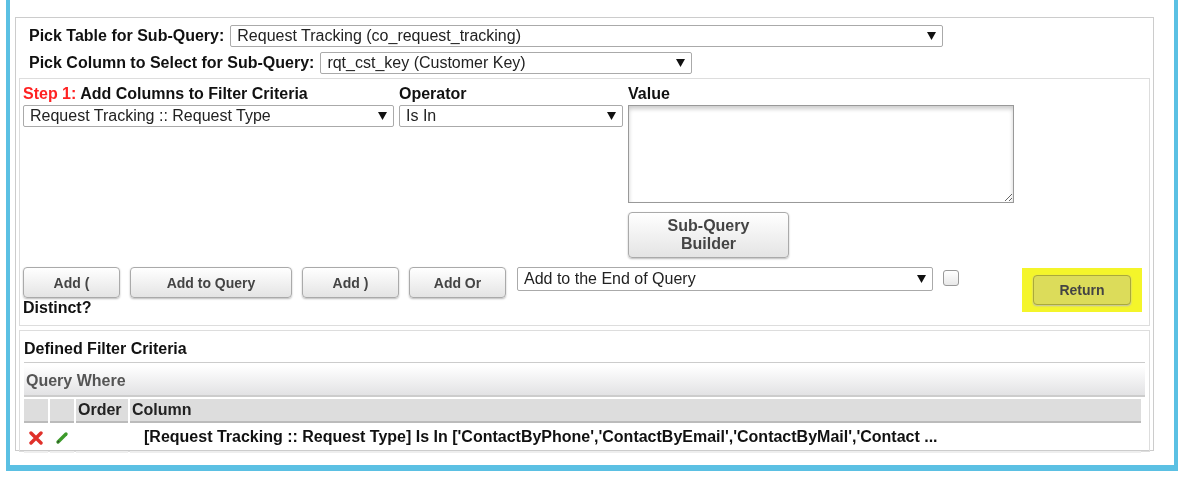 This screenshot has height=481, width=1188. I want to click on return-button: Return, so click(1082, 290).